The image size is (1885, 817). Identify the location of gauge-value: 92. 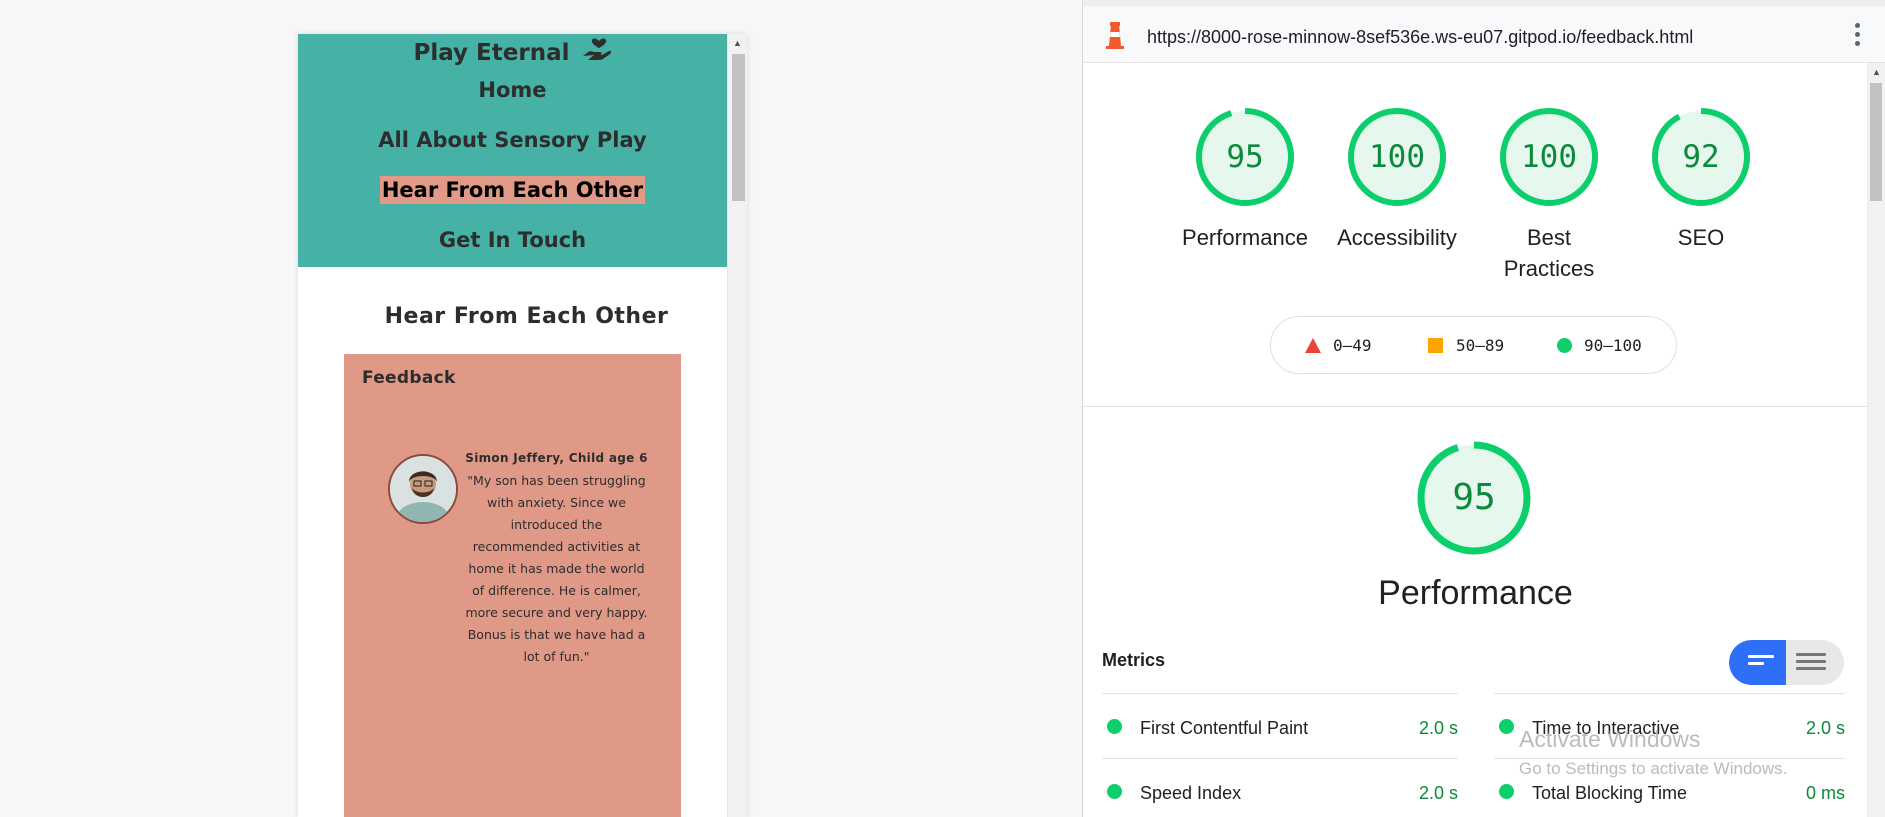
(1701, 157).